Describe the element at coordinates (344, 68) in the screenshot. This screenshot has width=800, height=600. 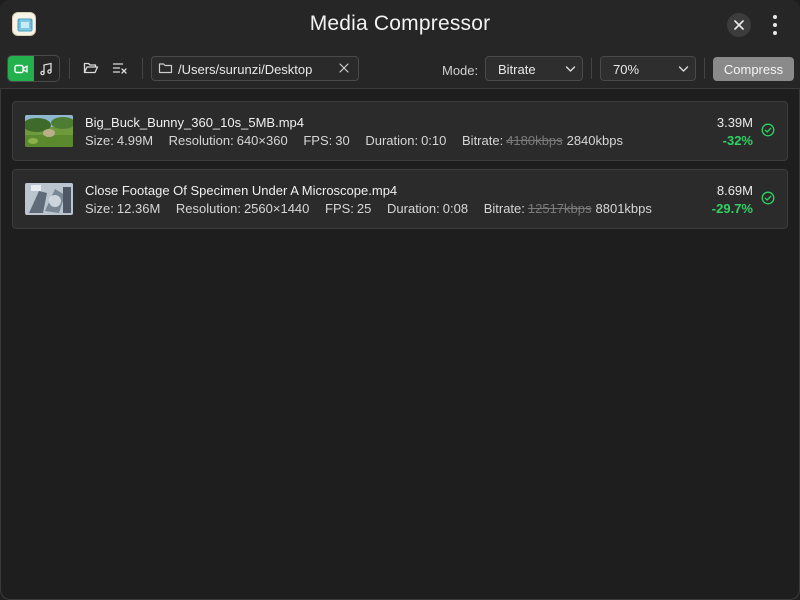
I see `clear-path-icon` at that location.